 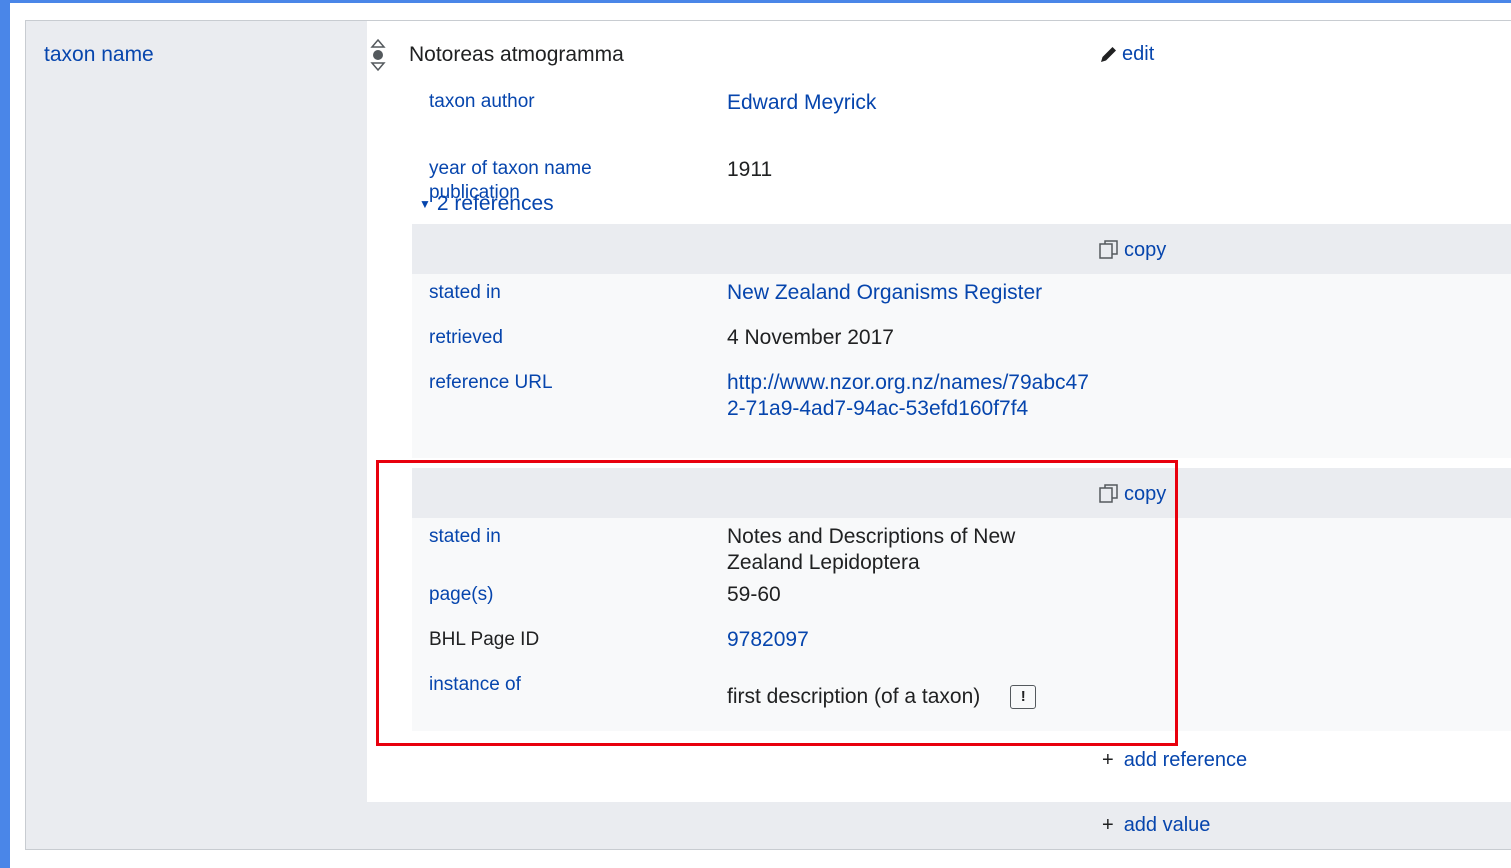 I want to click on pencil-icon, so click(x=1108, y=54).